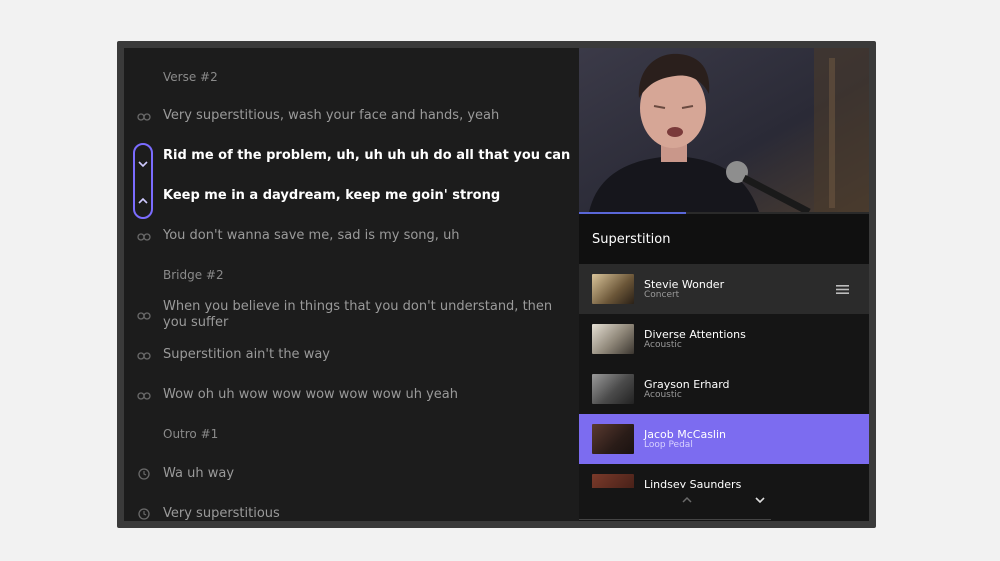 This screenshot has width=1000, height=561. I want to click on version-item-selected: Jacob McCaslin Loop Pedal, so click(724, 439).